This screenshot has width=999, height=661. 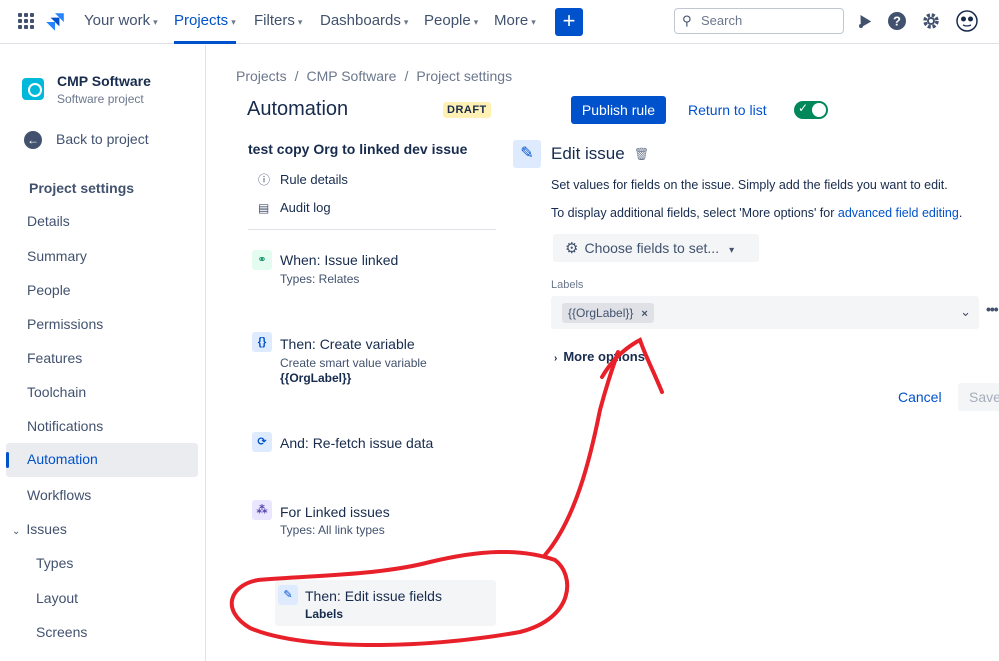 I want to click on nav-more: More ▾, so click(x=515, y=22).